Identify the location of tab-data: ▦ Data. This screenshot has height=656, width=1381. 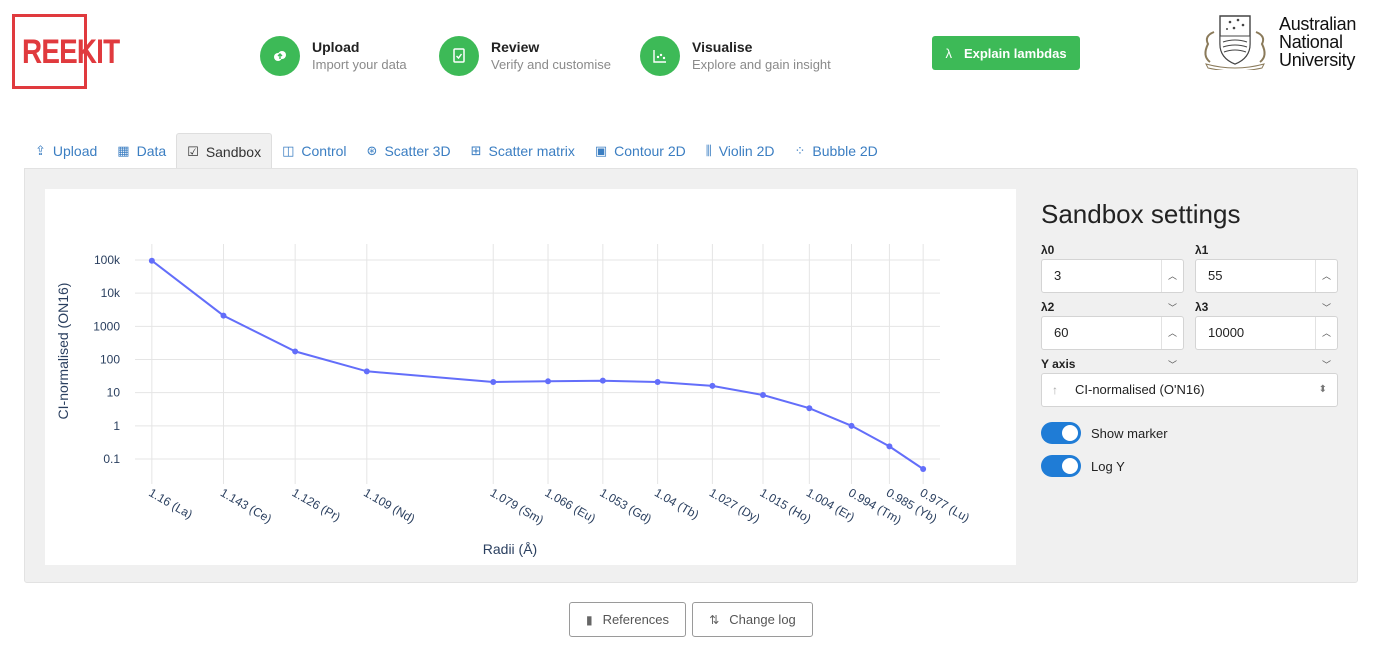
(141, 151).